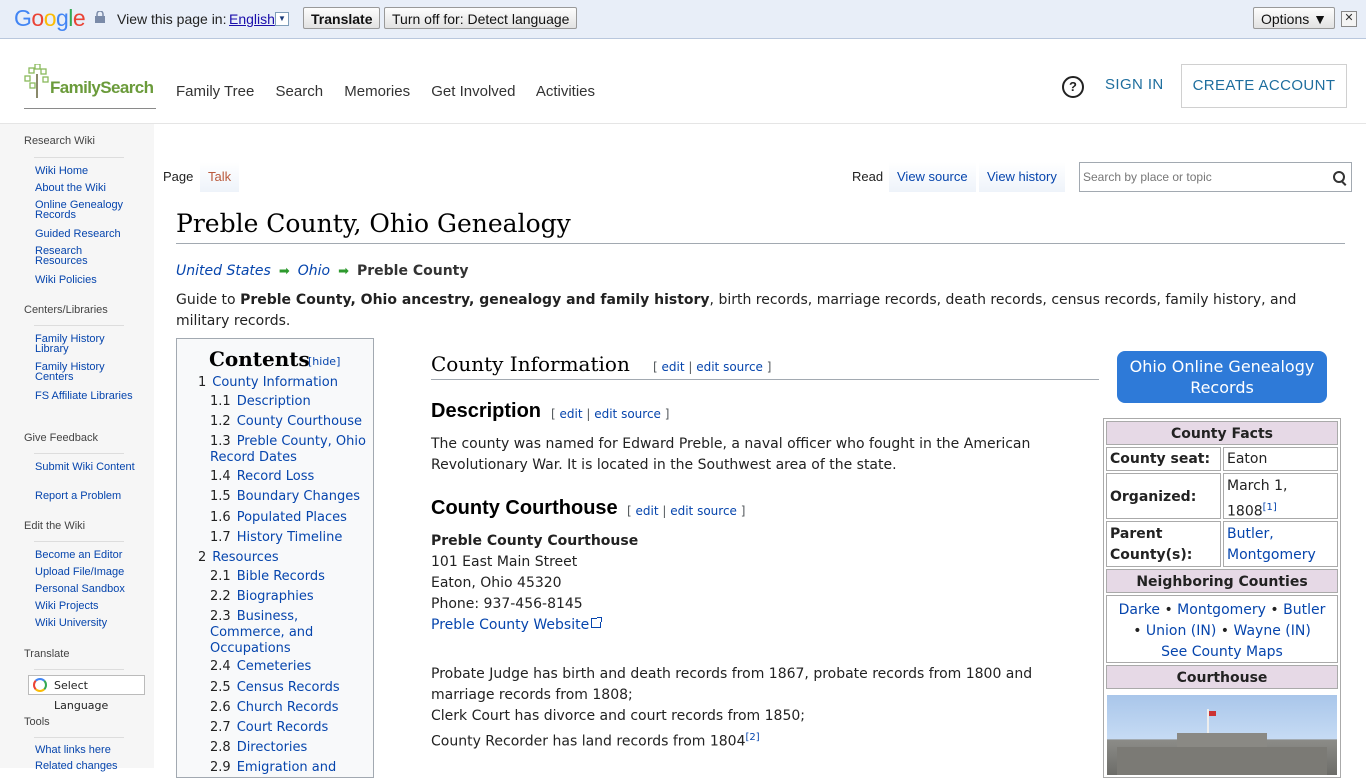  Describe the element at coordinates (530, 364) in the screenshot. I see `section-heading-county-info: County Information` at that location.